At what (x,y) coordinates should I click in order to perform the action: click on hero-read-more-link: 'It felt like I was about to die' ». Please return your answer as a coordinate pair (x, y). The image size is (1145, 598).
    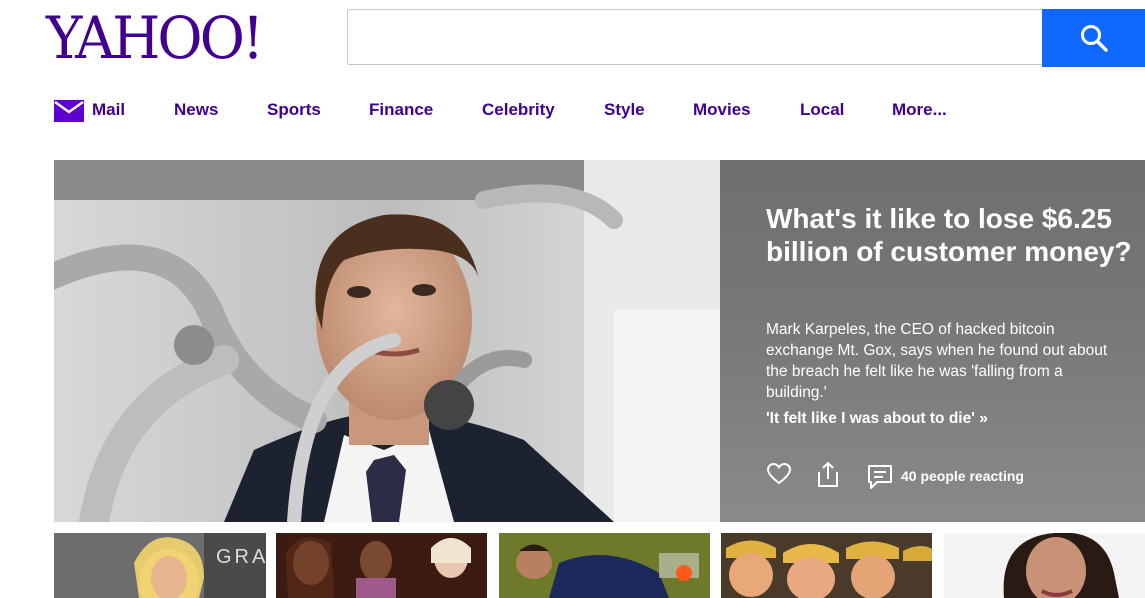
    Looking at the image, I should click on (877, 419).